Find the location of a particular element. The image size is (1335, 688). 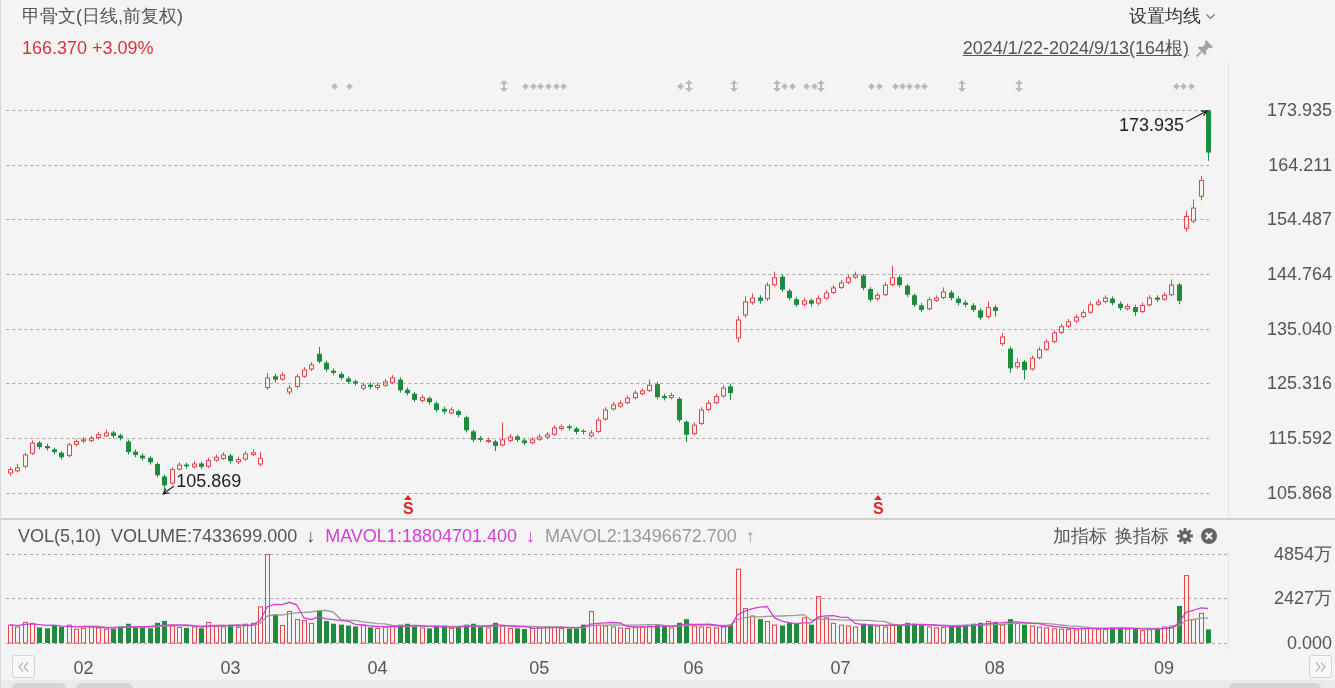

price-change: 166.370 +3.09% is located at coordinates (88, 48).